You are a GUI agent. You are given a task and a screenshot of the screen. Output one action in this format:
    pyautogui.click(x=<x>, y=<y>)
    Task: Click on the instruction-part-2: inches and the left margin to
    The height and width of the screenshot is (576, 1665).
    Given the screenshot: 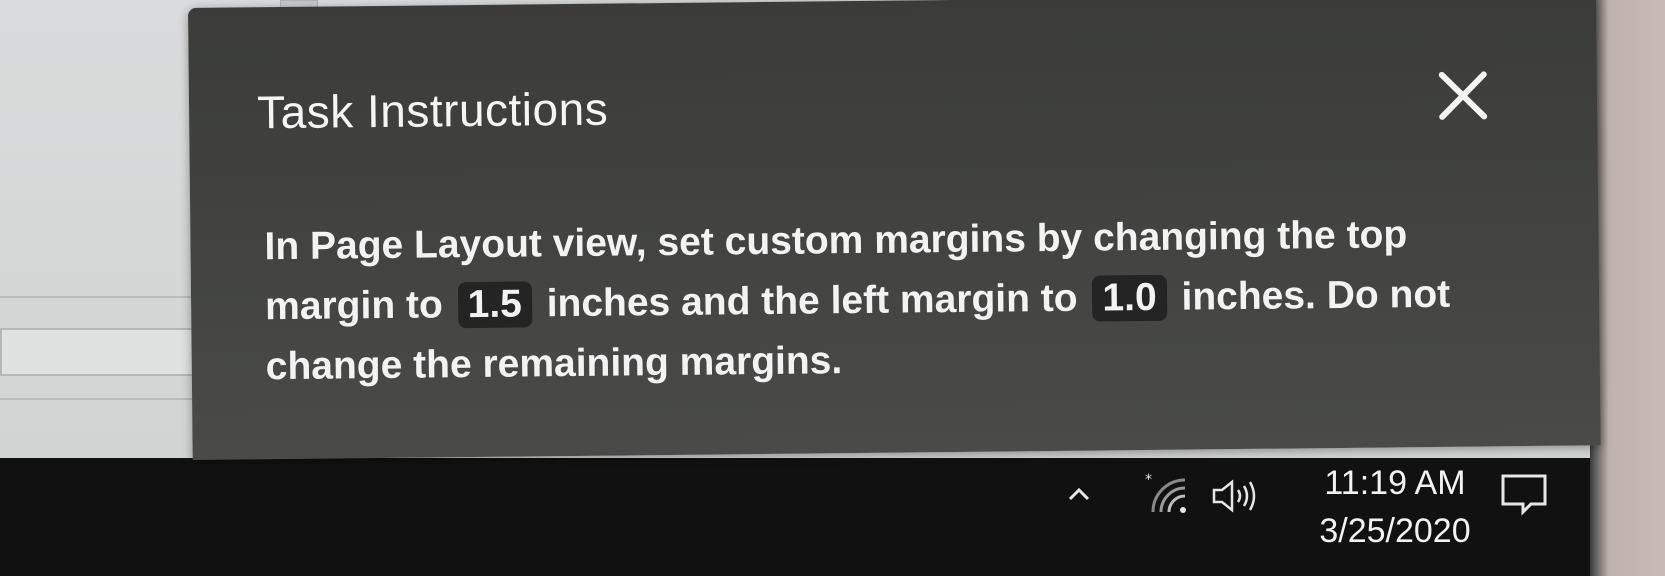 What is the action you would take?
    pyautogui.click(x=812, y=301)
    